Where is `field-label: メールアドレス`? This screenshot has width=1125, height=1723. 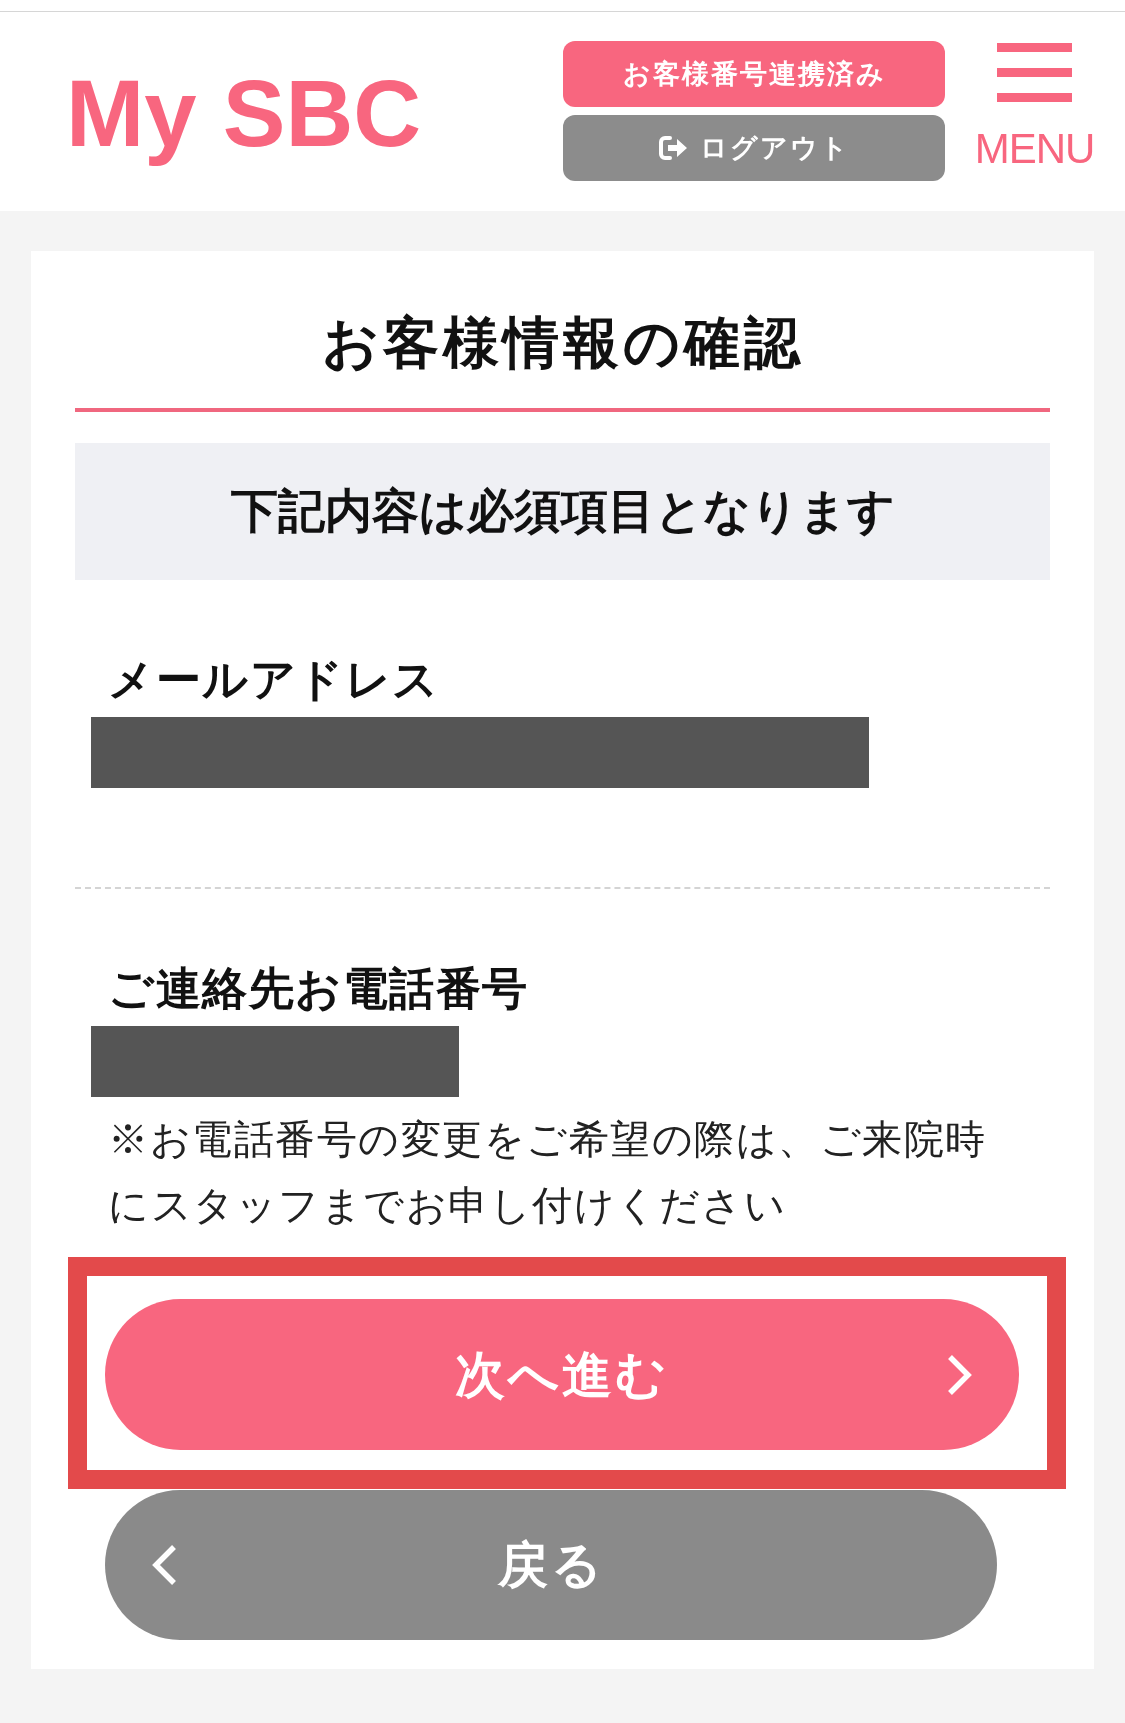 field-label: メールアドレス is located at coordinates (274, 680).